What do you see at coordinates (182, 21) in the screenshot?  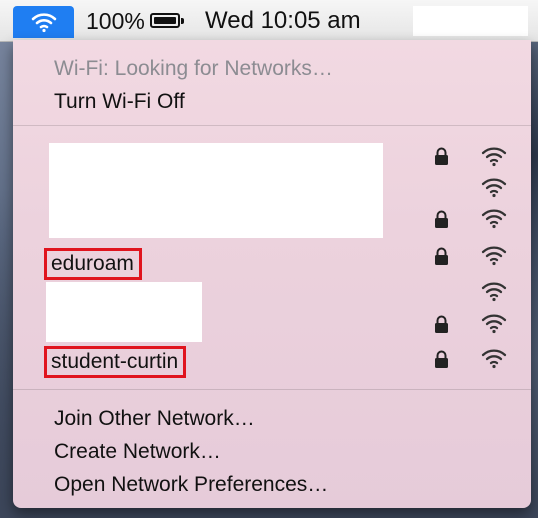 I see `battery-terminal` at bounding box center [182, 21].